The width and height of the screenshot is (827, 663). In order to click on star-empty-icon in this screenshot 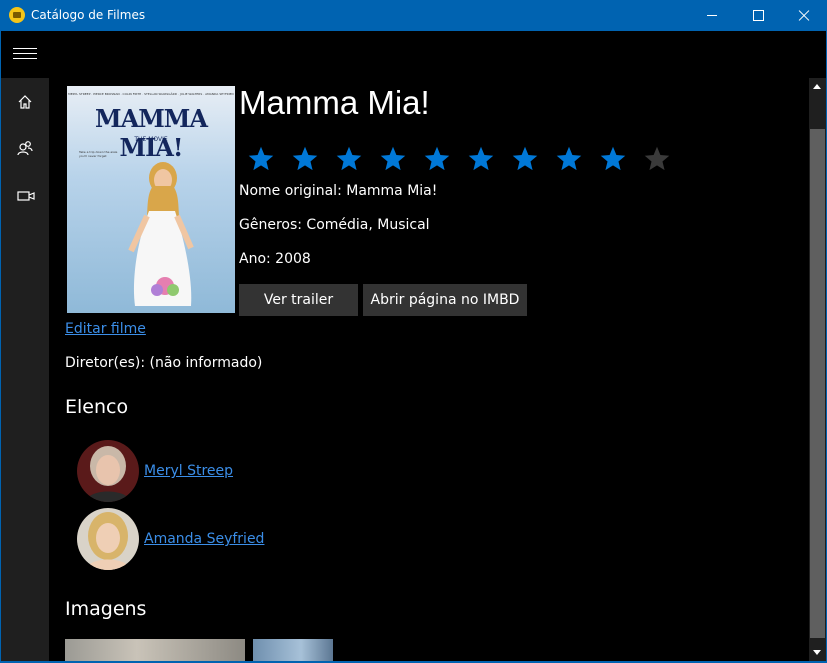, I will do `click(657, 159)`.